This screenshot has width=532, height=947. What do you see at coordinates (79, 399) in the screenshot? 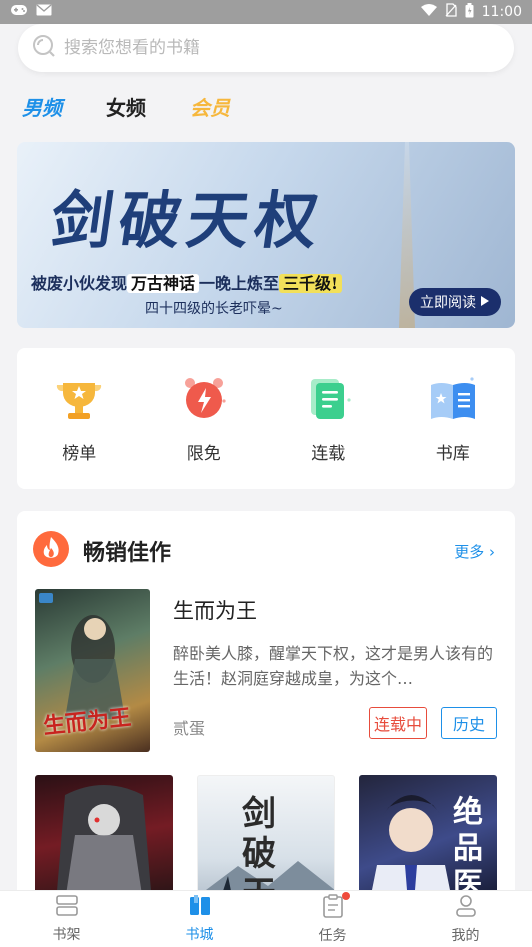
I see `trophy-icon` at bounding box center [79, 399].